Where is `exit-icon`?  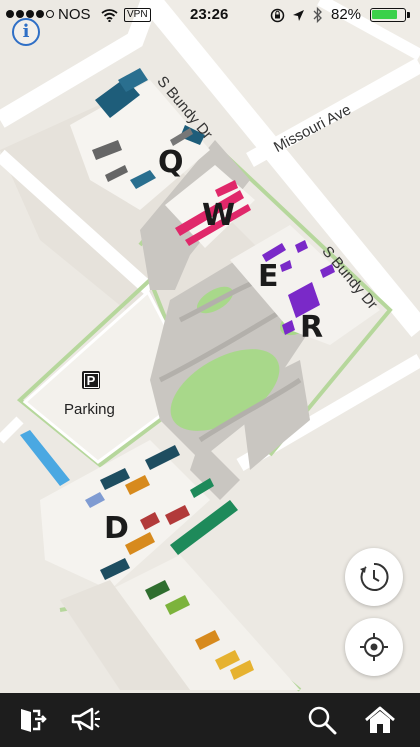 exit-icon is located at coordinates (34, 720).